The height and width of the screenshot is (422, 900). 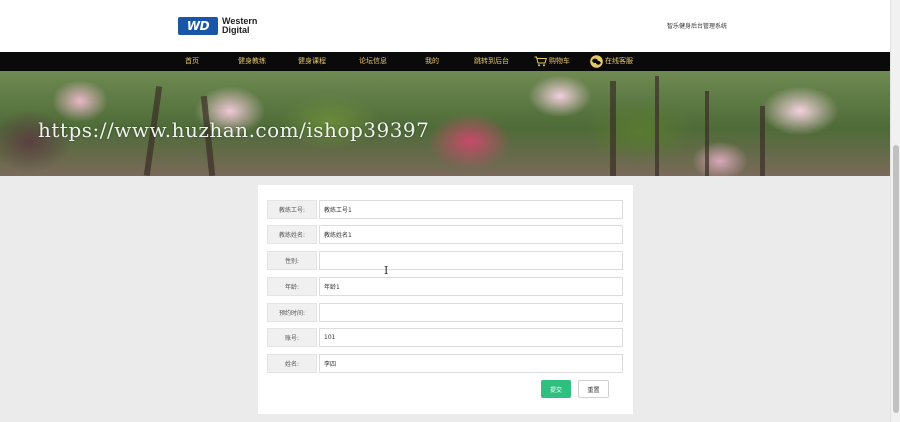 I want to click on nav-cart-label: 购物车, so click(x=559, y=61).